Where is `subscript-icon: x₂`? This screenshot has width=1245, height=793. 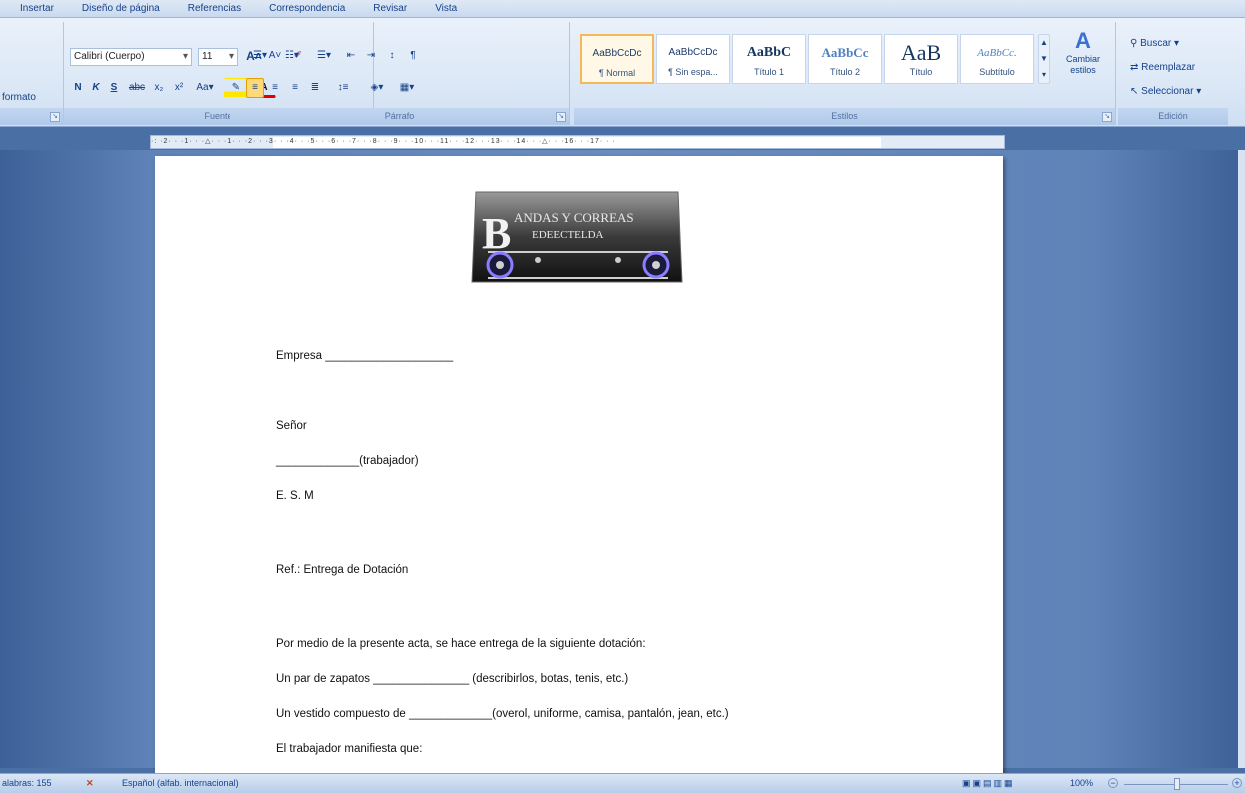
subscript-icon: x₂ is located at coordinates (159, 88).